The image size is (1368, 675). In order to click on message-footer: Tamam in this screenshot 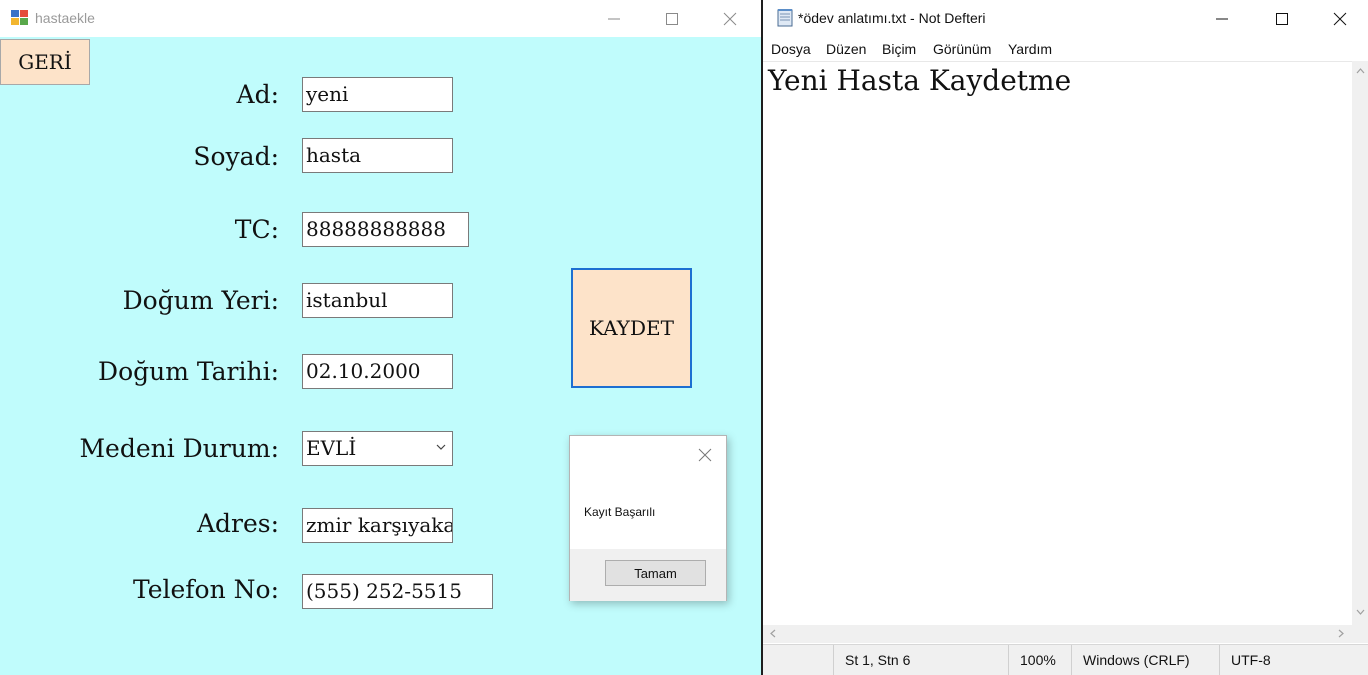, I will do `click(648, 575)`.